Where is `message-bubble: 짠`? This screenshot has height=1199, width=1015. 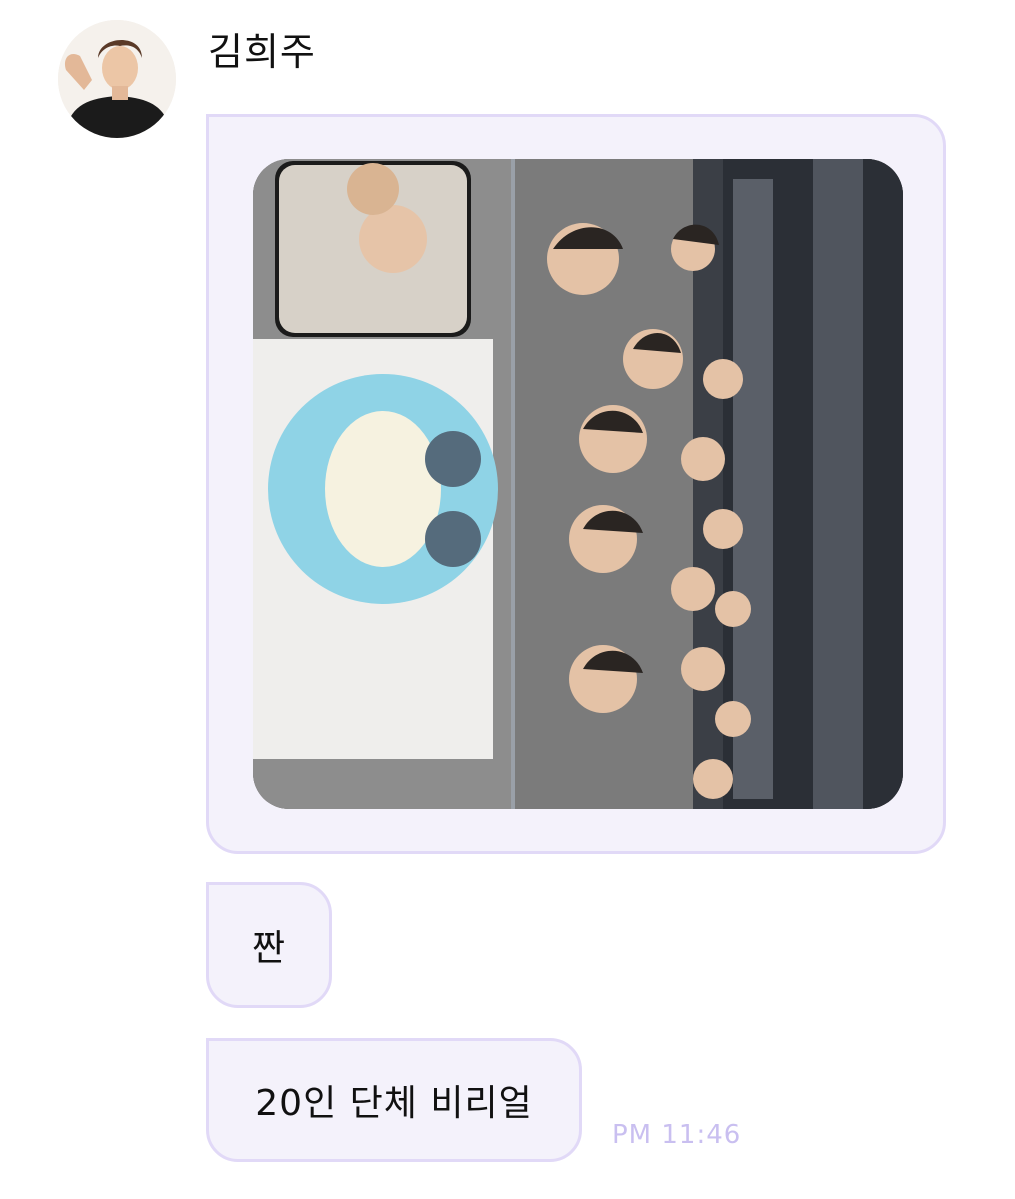
message-bubble: 짠 is located at coordinates (269, 945).